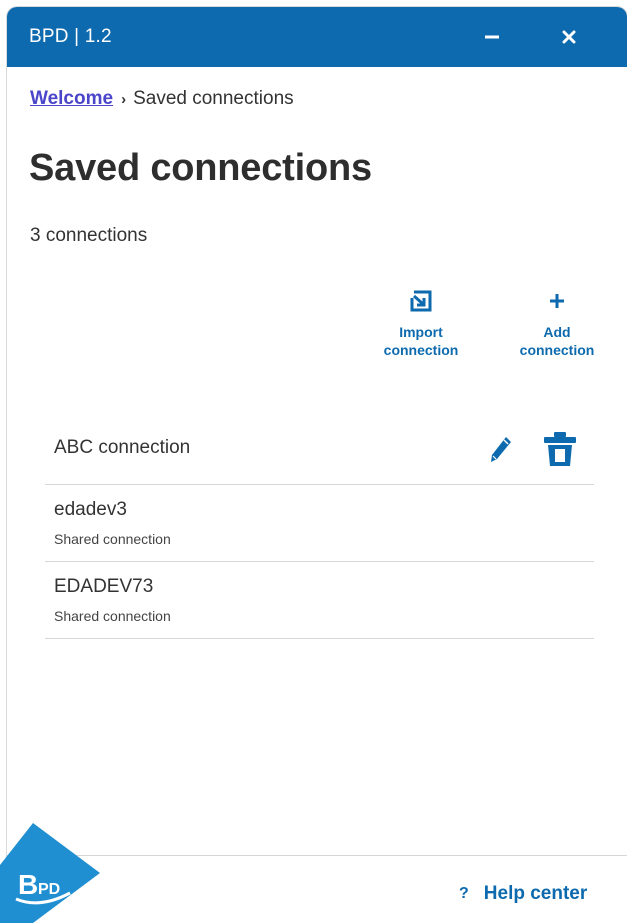 The width and height of the screenshot is (627, 923). Describe the element at coordinates (421, 341) in the screenshot. I see `import-connection-label: Import connection` at that location.